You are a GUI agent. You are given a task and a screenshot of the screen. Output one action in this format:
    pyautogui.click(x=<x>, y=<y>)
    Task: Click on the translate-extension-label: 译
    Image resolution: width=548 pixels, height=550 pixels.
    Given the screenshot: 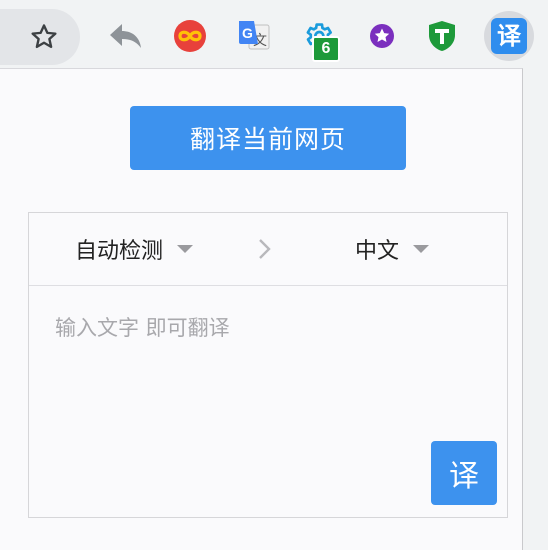 What is the action you would take?
    pyautogui.click(x=509, y=36)
    